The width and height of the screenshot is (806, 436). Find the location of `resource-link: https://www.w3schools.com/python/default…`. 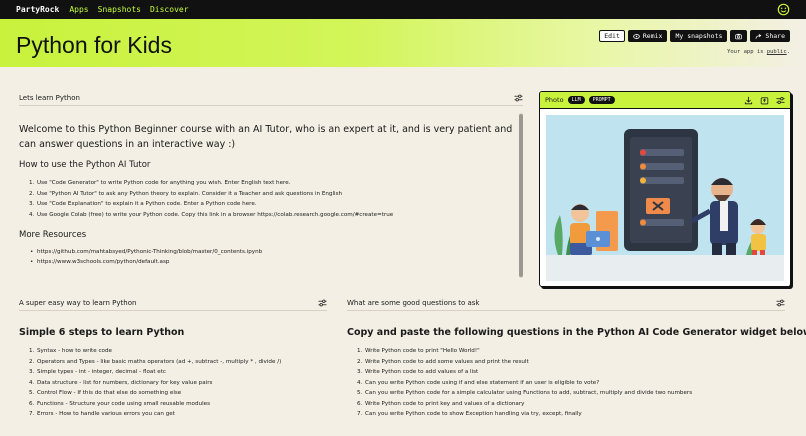

resource-link: https://www.w3schools.com/python/default… is located at coordinates (266, 262).